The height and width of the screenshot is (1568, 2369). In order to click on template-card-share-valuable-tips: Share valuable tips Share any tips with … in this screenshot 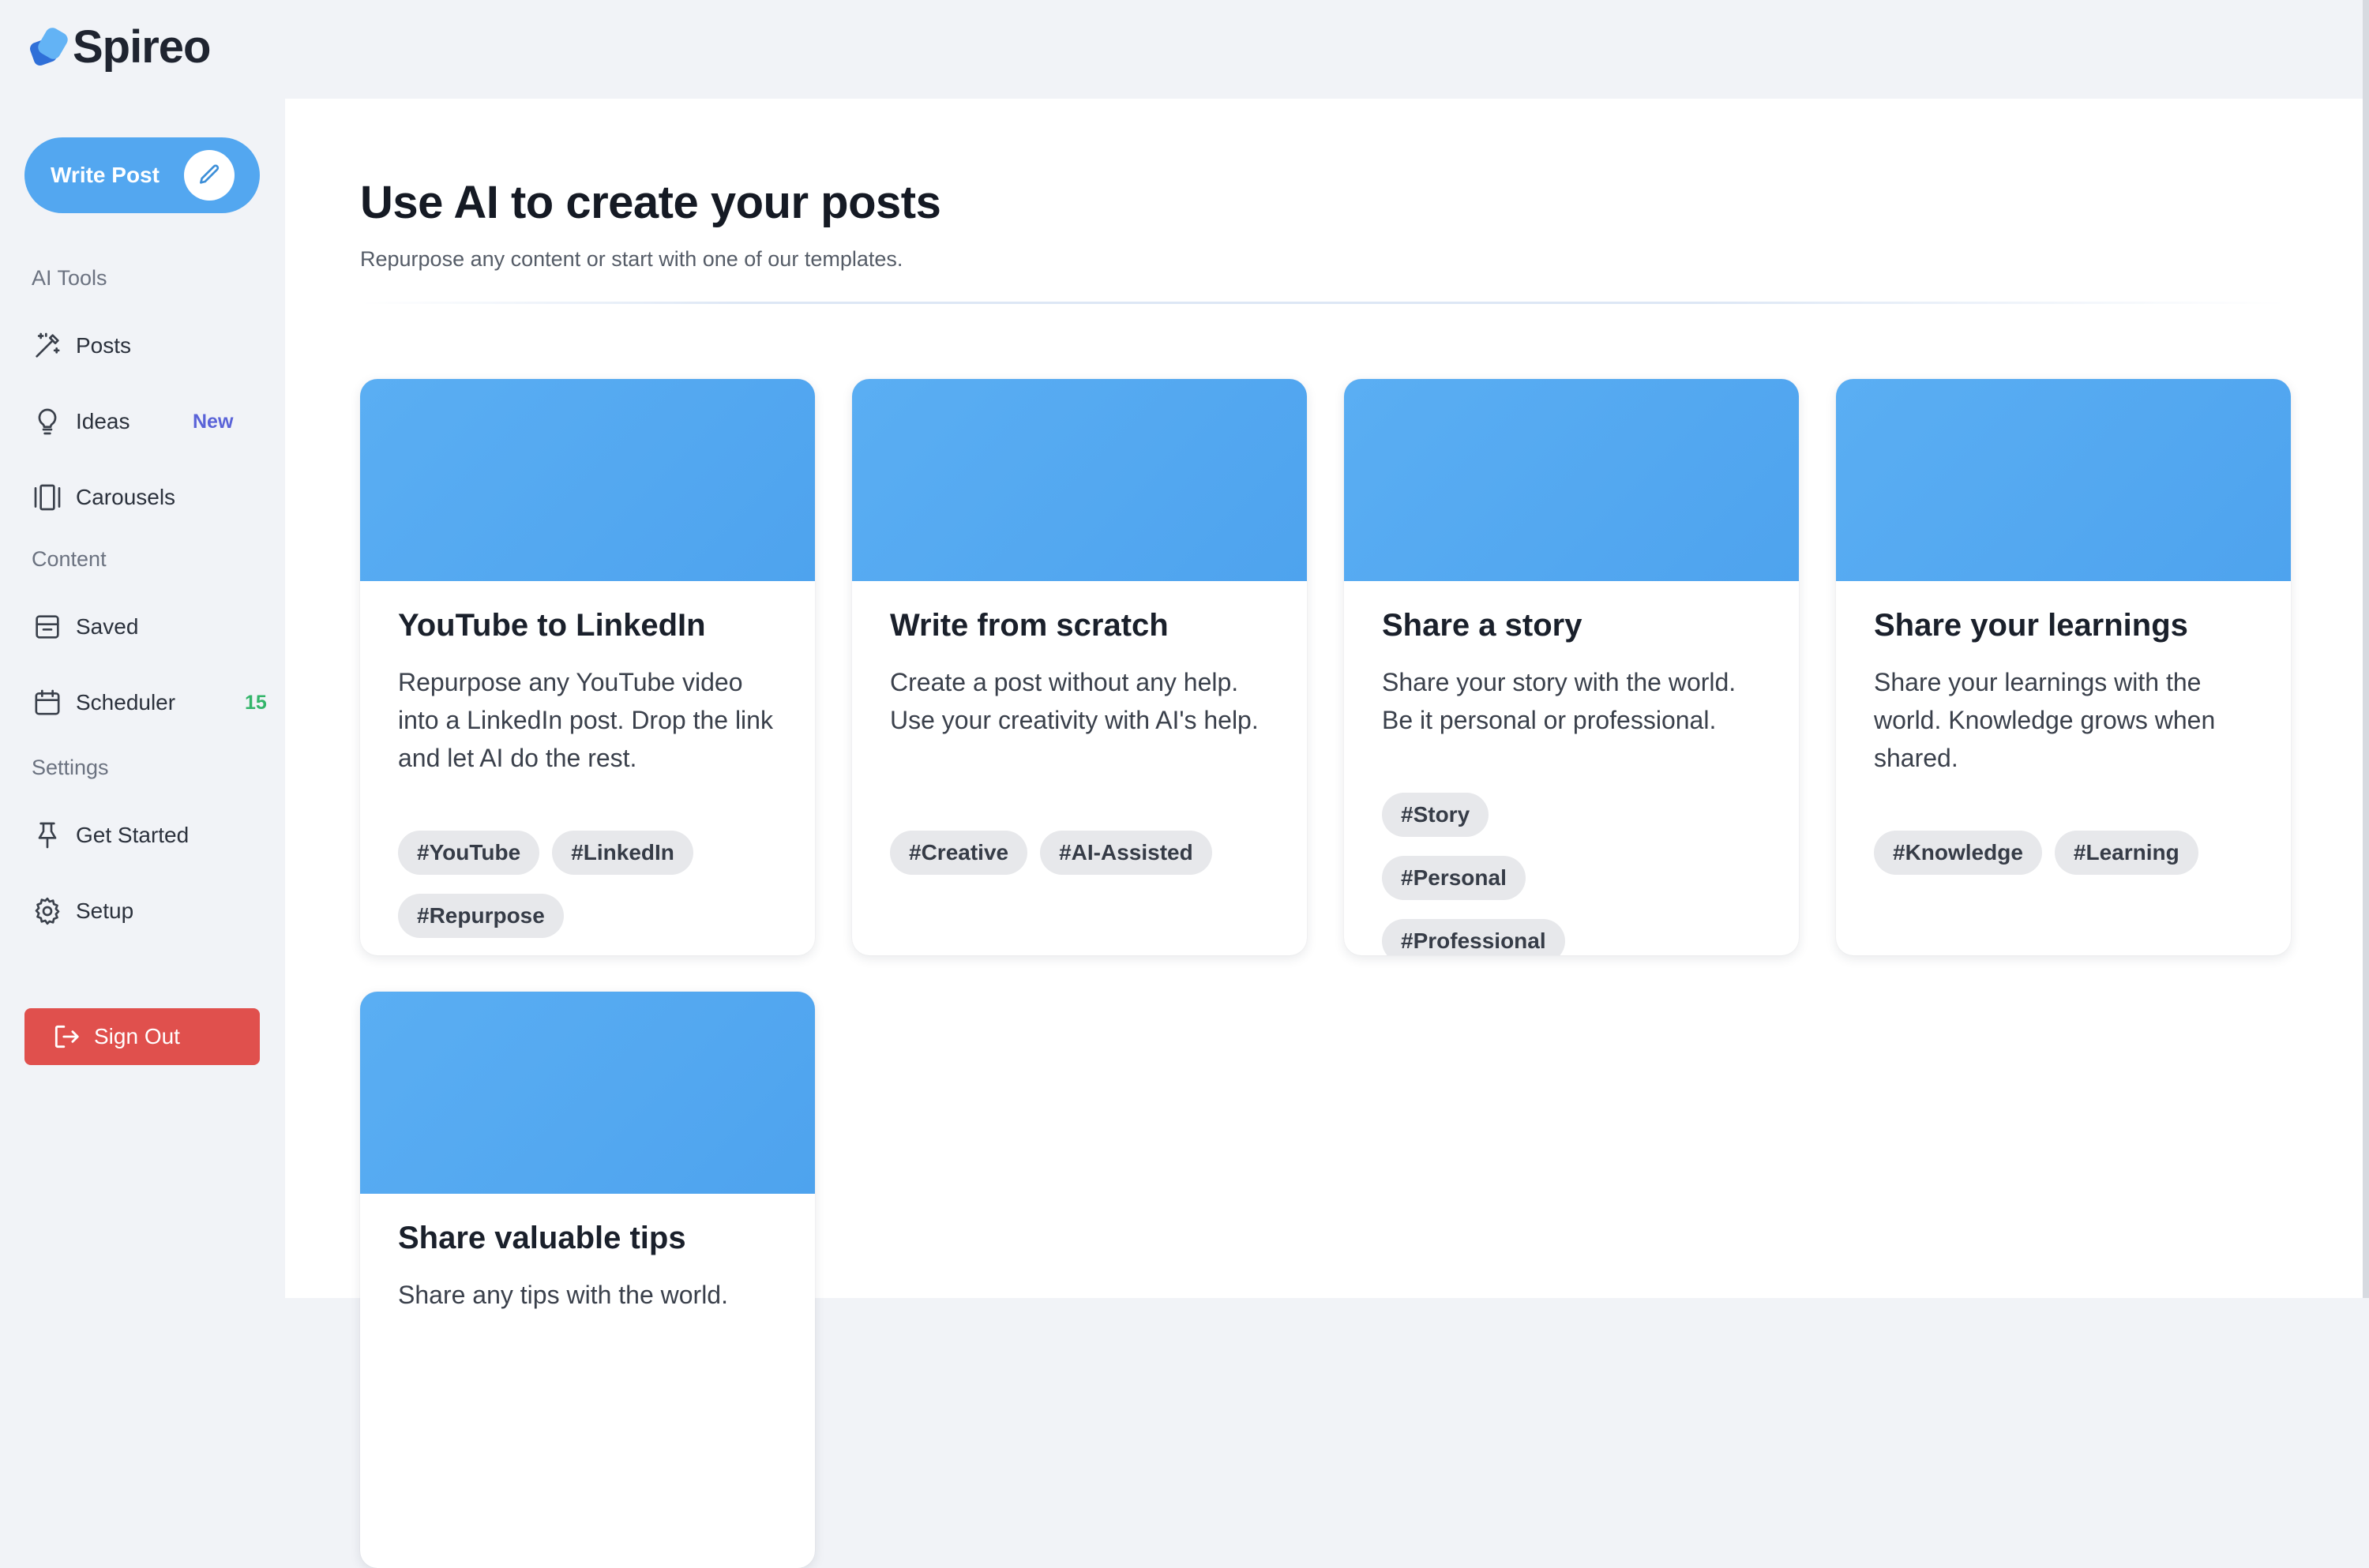, I will do `click(587, 1280)`.